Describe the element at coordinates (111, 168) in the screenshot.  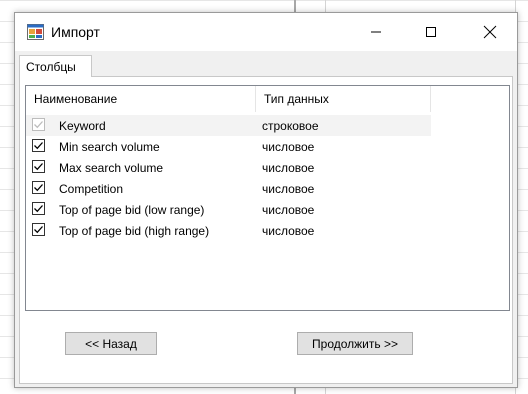
I see `row-name: Max search volume` at that location.